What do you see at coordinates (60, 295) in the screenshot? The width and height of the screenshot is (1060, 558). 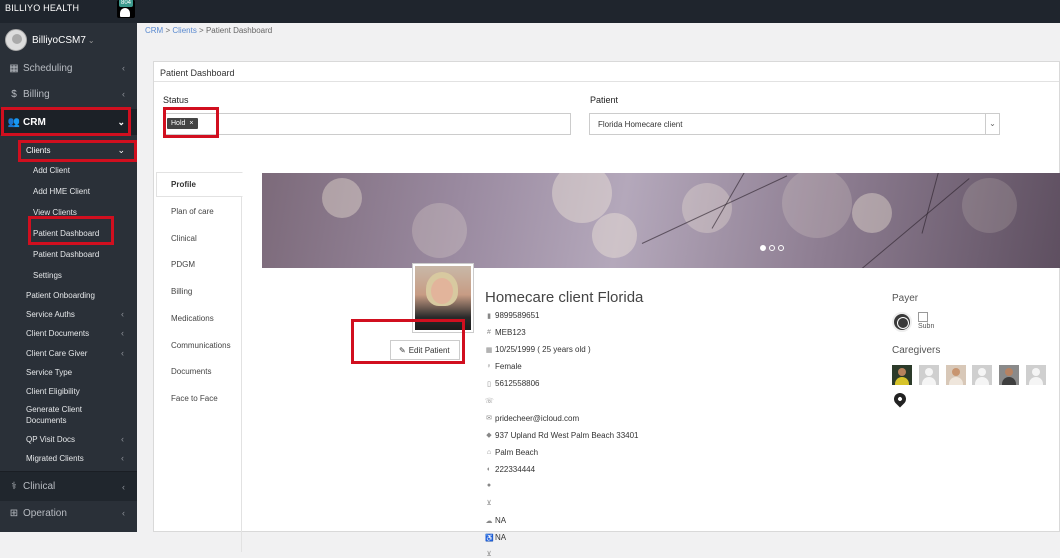 I see `sidebar-item-patient-onboarding: Patient Onboarding` at bounding box center [60, 295].